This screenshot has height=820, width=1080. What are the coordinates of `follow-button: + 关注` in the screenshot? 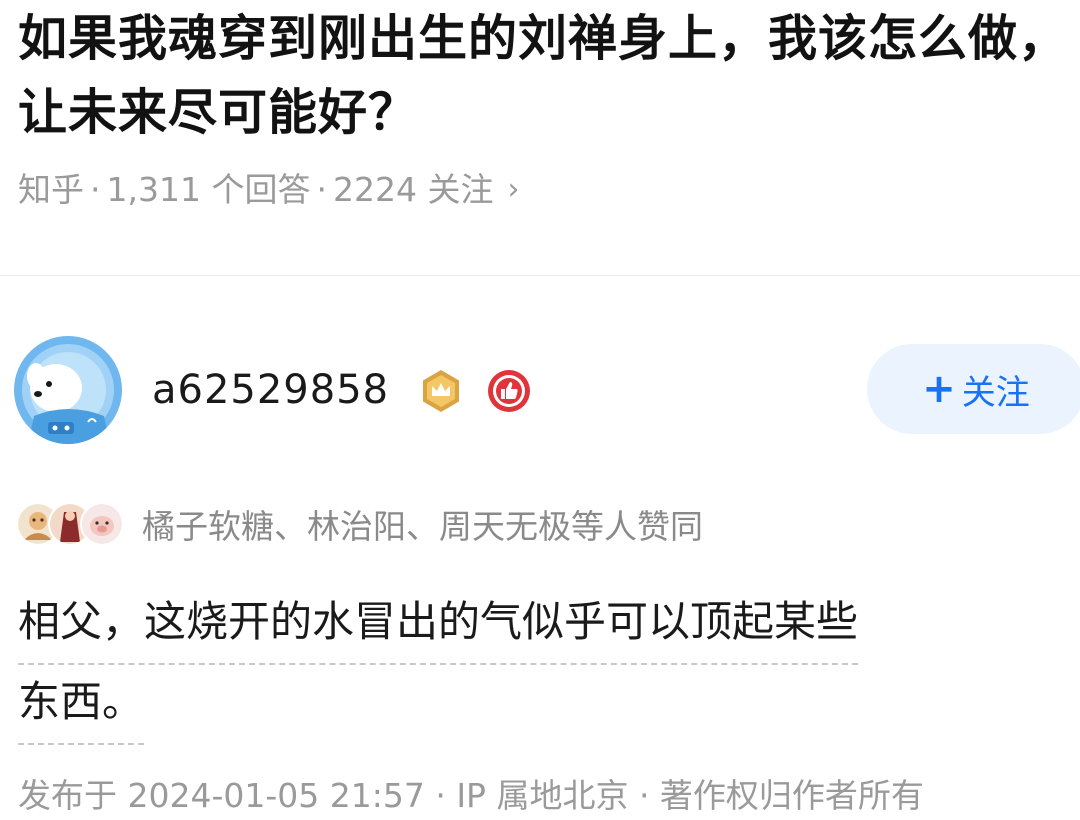 It's located at (973, 389).